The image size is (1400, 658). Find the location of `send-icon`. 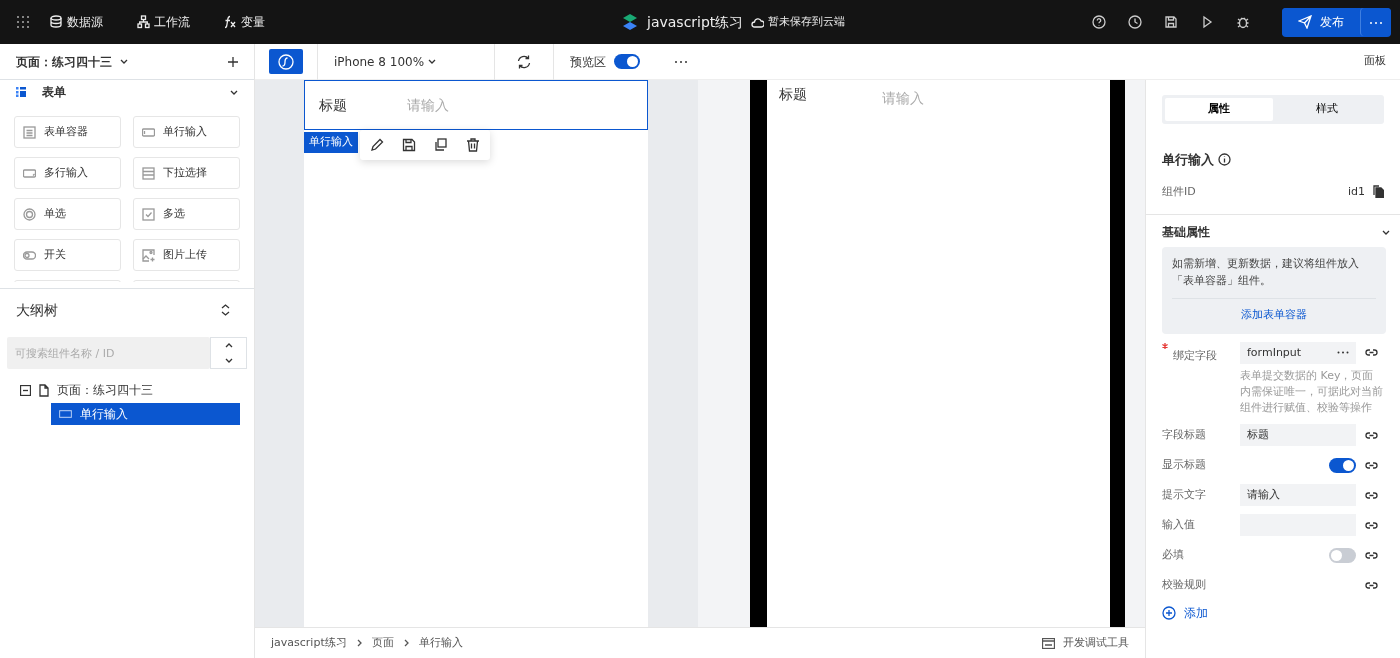

send-icon is located at coordinates (1305, 22).